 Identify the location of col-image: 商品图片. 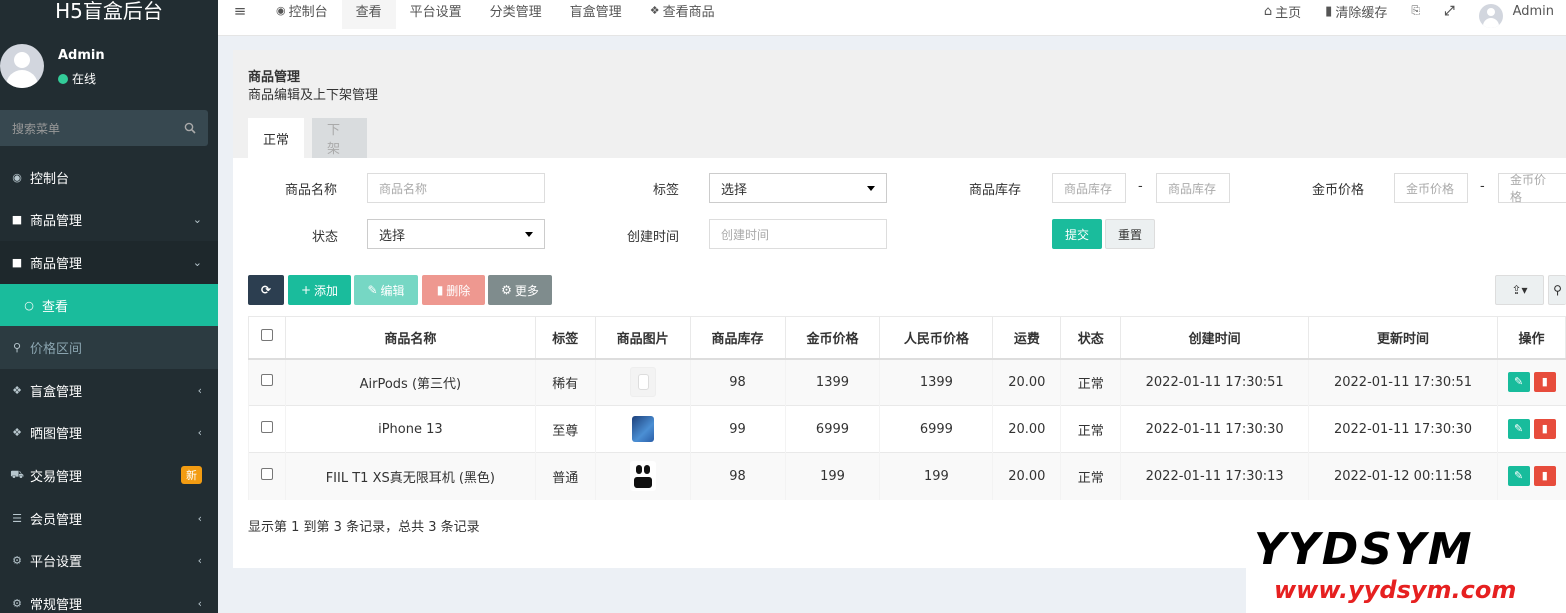
(642, 338).